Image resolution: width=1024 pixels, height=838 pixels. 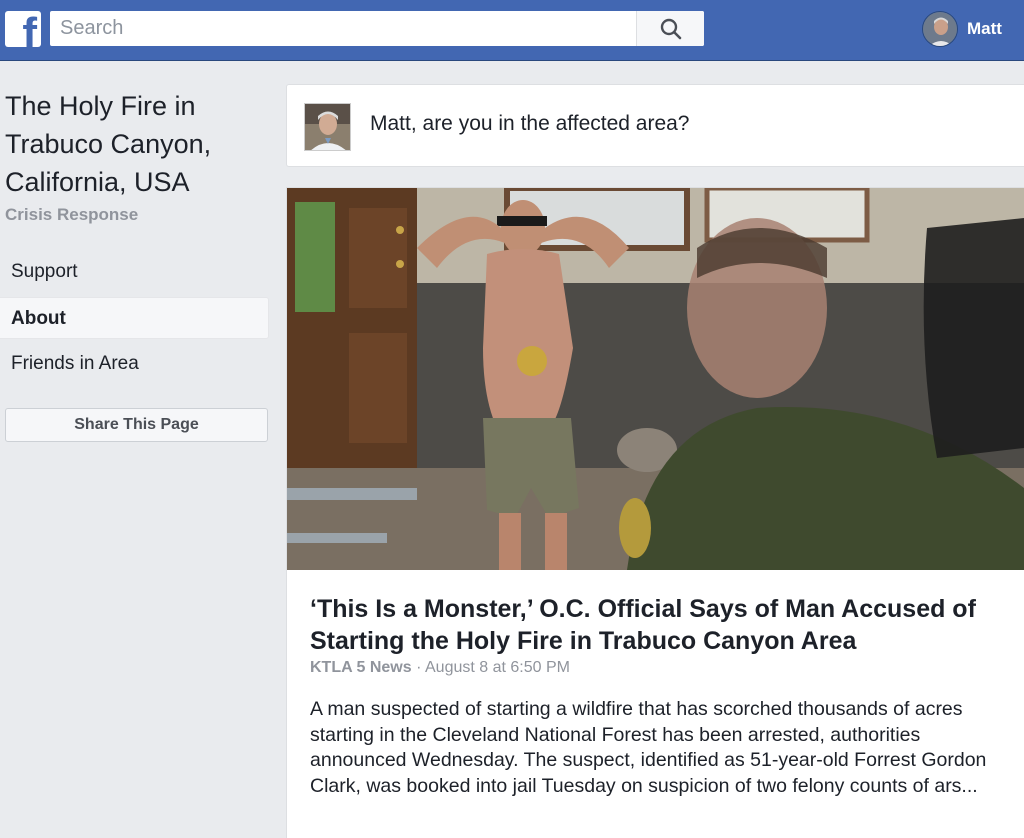 What do you see at coordinates (72, 214) in the screenshot?
I see `page-subtitle: Crisis Response` at bounding box center [72, 214].